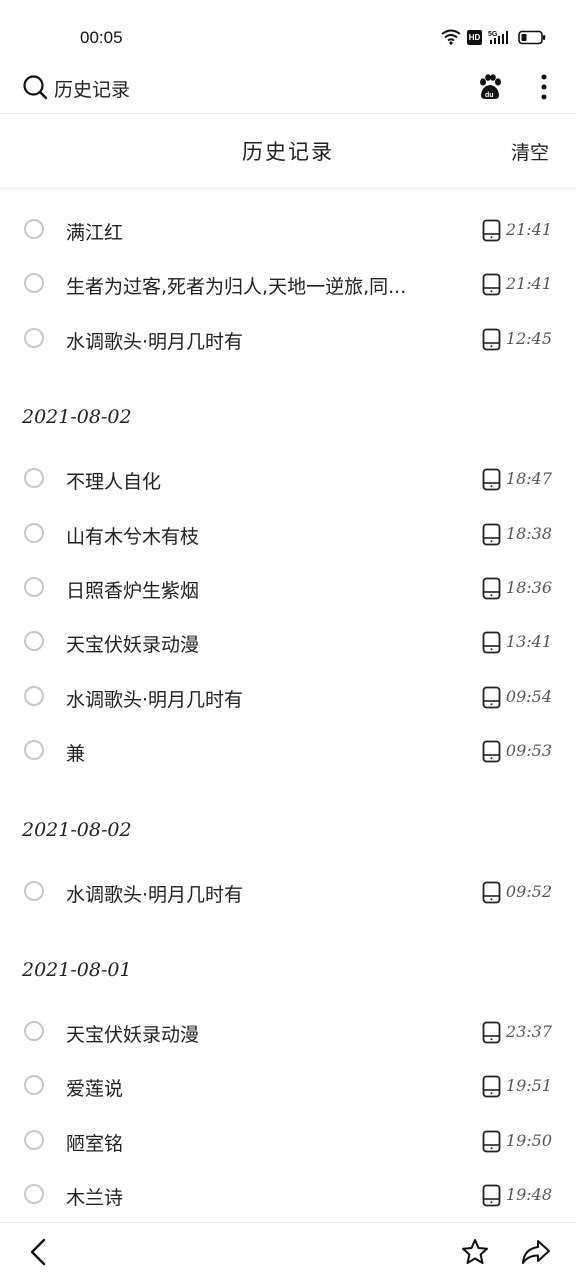 Image resolution: width=576 pixels, height=1280 pixels. I want to click on history-item-time: 09:53, so click(528, 751).